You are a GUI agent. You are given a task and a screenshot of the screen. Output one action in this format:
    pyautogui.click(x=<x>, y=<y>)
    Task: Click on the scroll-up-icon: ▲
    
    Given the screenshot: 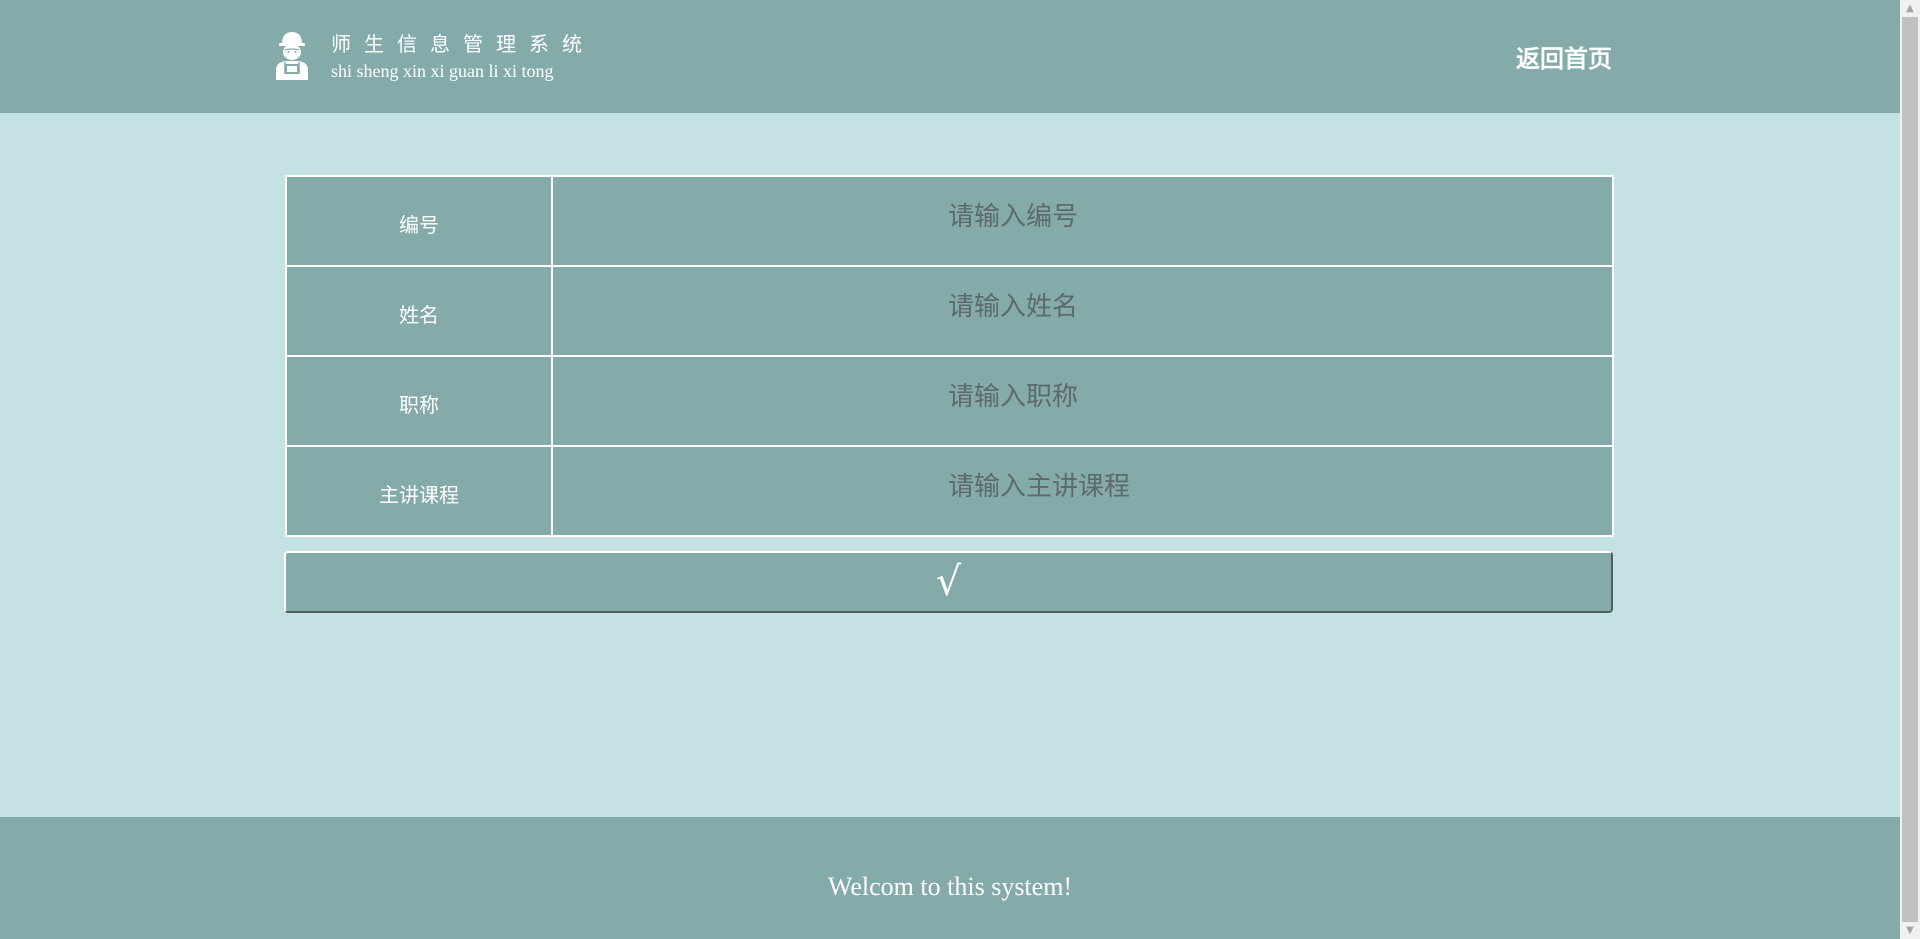 What is the action you would take?
    pyautogui.click(x=1910, y=8)
    